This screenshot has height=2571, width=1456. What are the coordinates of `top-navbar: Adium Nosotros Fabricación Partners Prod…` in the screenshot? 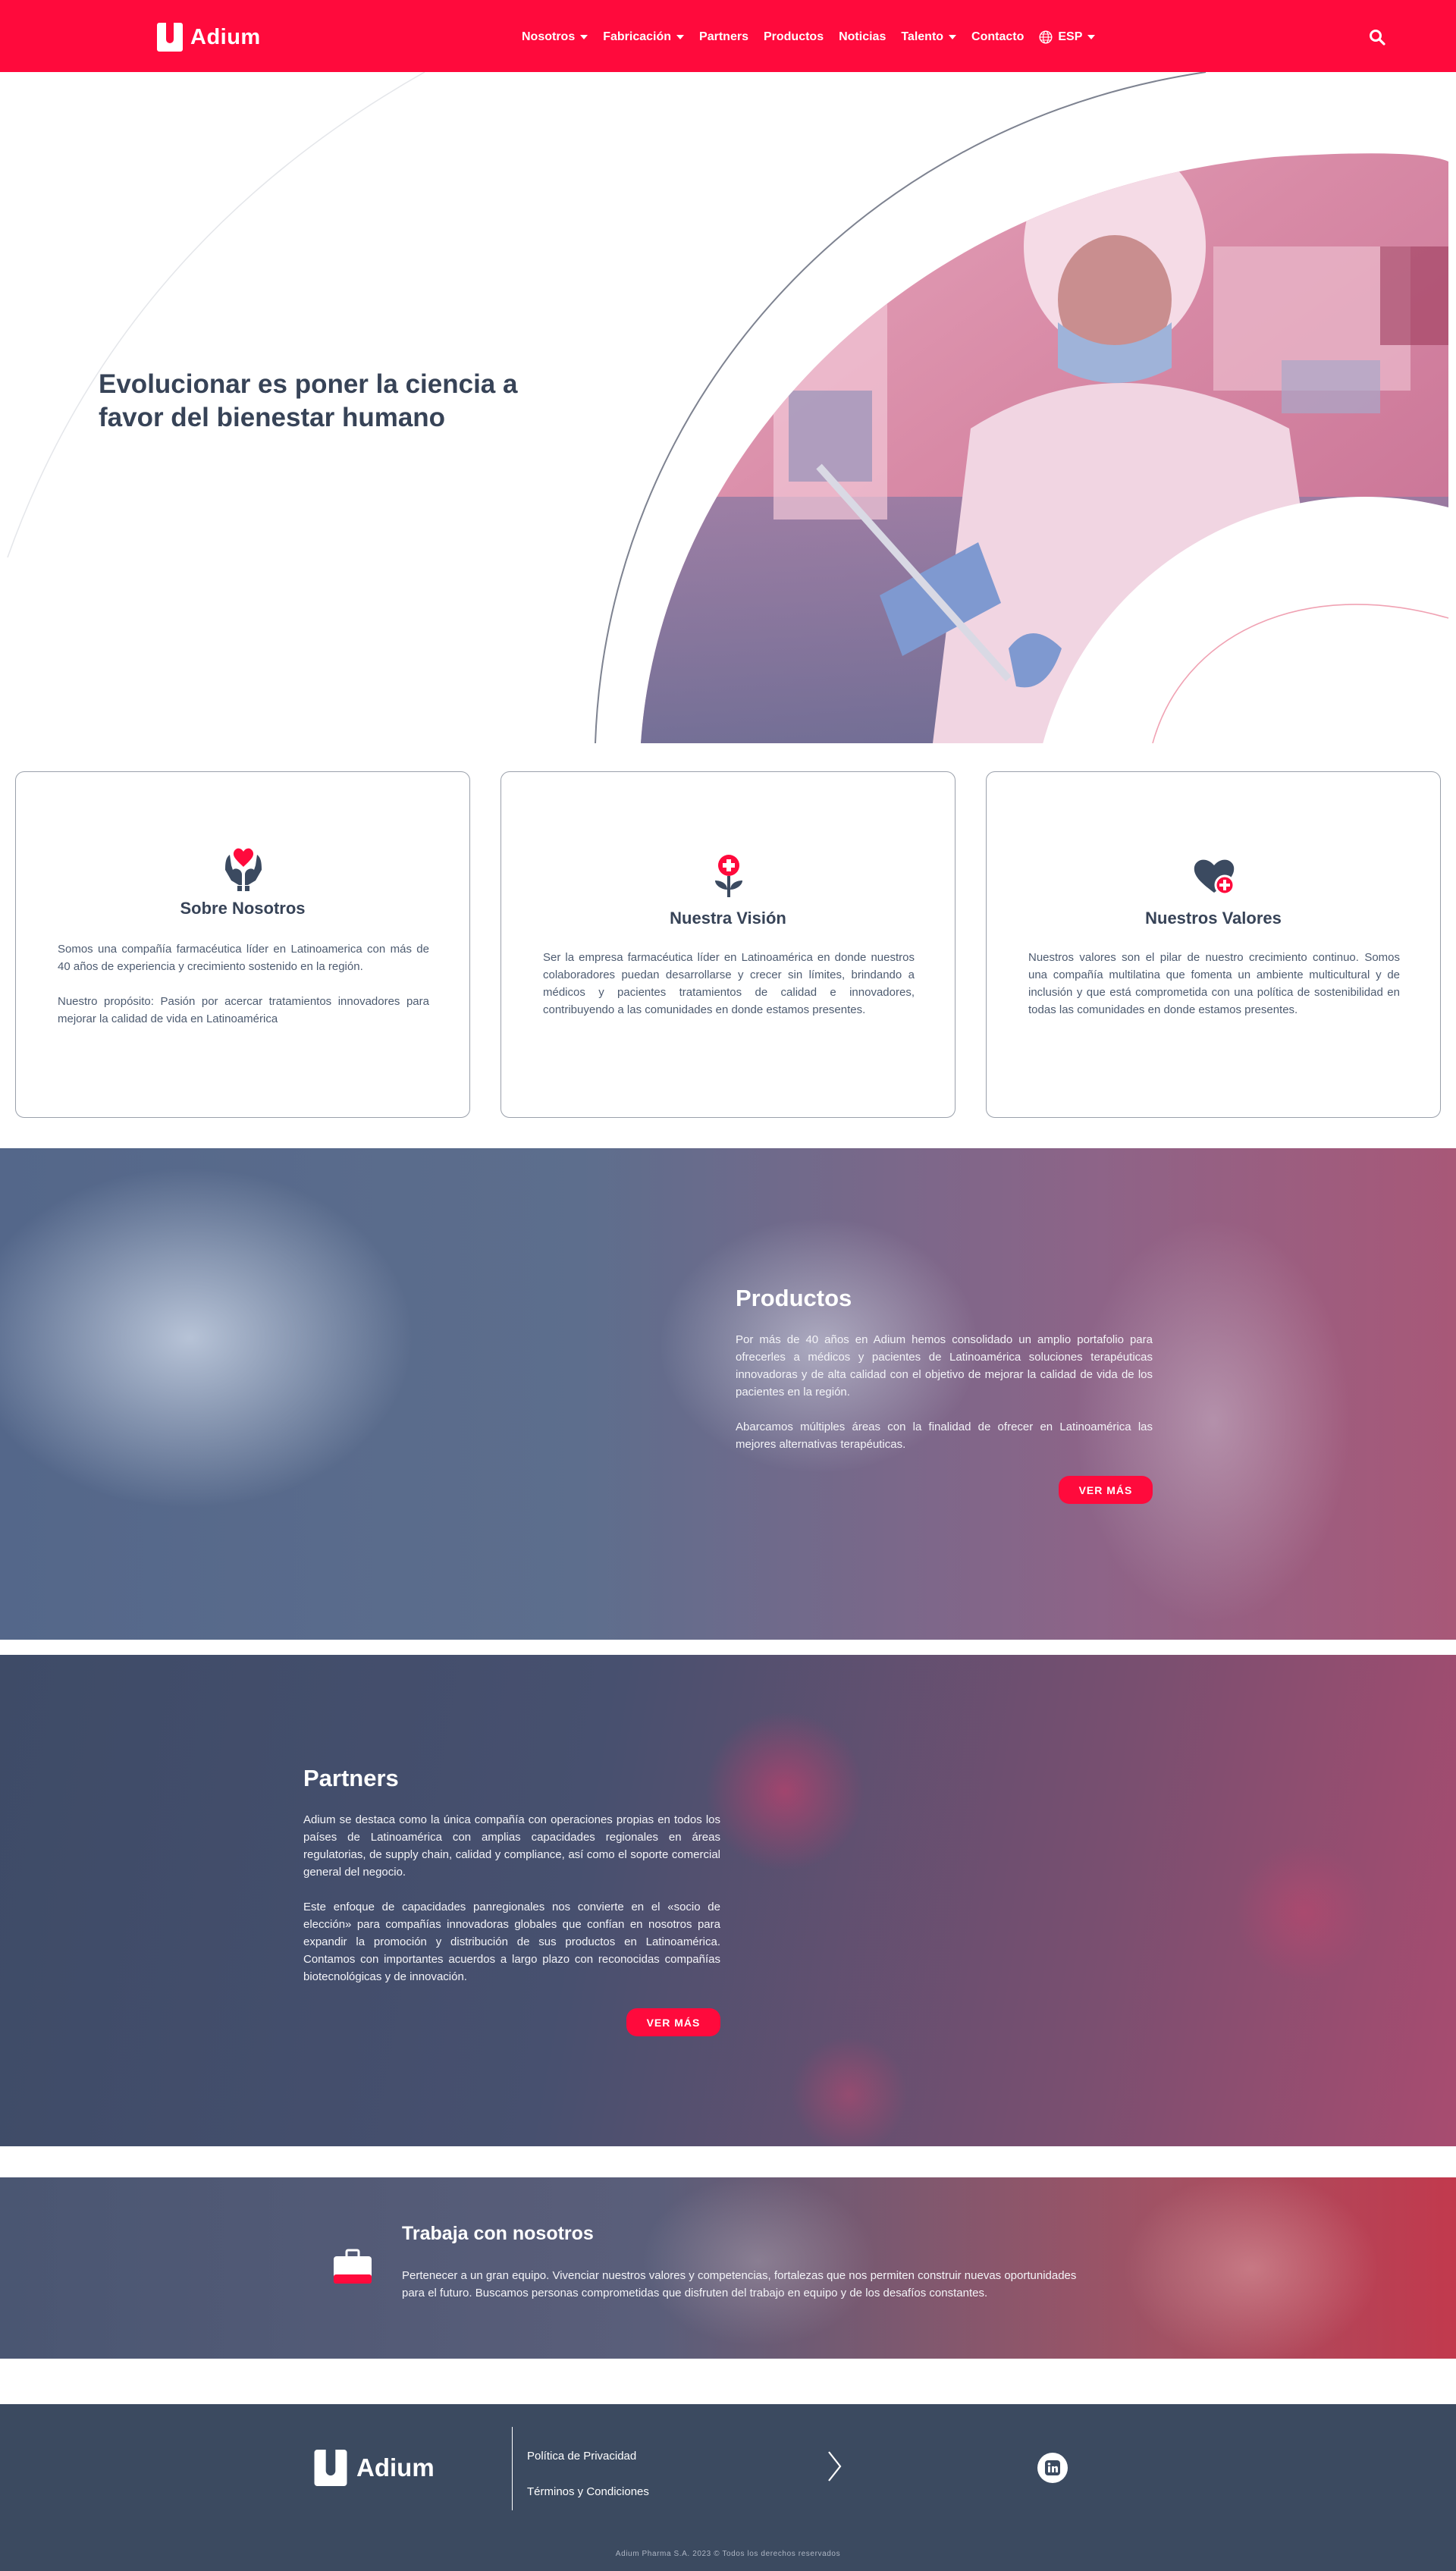 It's located at (728, 36).